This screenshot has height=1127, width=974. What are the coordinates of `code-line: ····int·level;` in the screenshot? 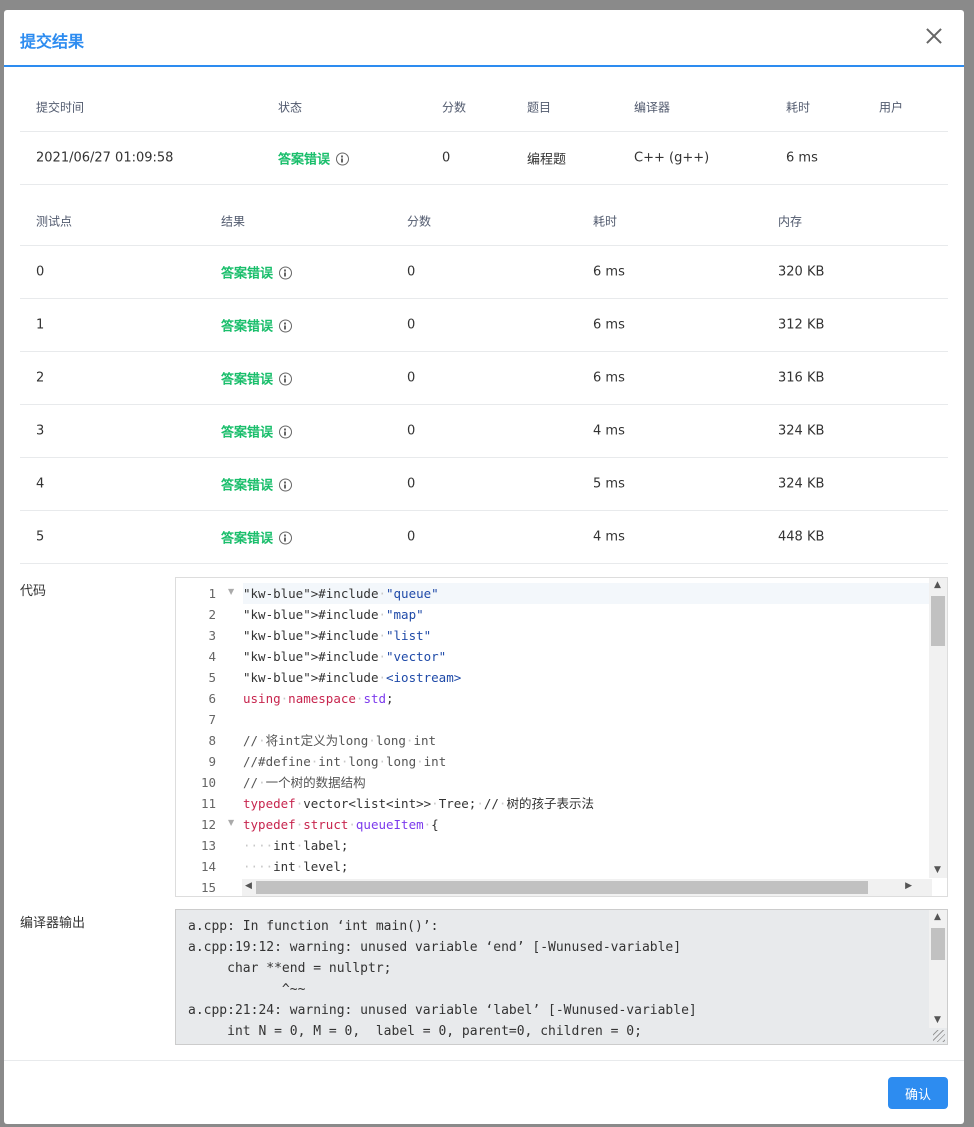 It's located at (586, 866).